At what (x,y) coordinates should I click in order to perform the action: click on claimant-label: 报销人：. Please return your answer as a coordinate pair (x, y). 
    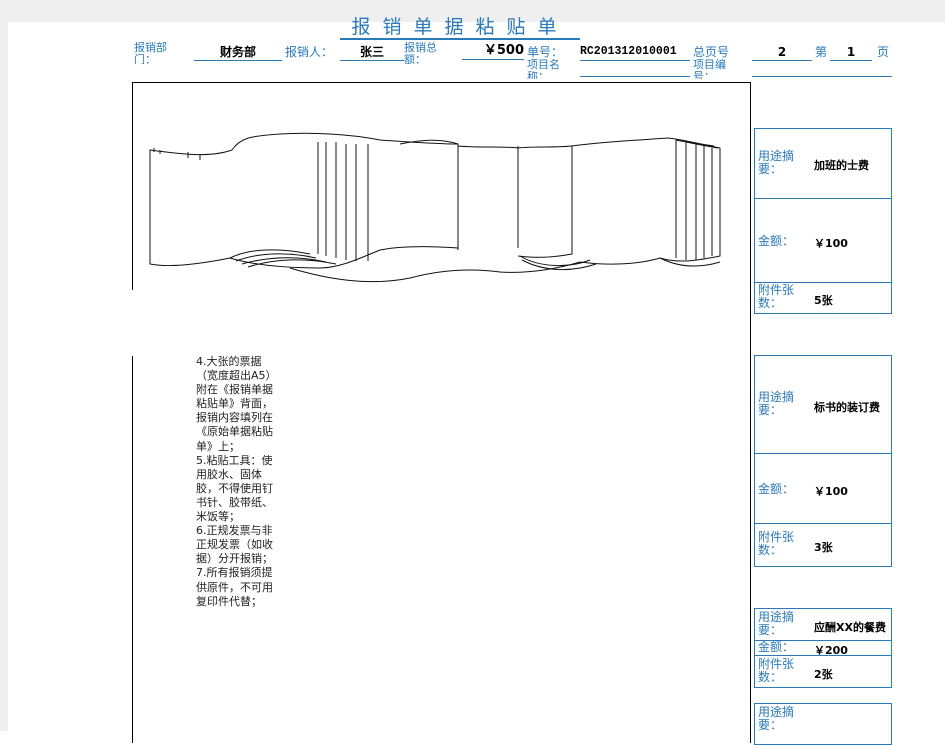
    Looking at the image, I should click on (309, 52).